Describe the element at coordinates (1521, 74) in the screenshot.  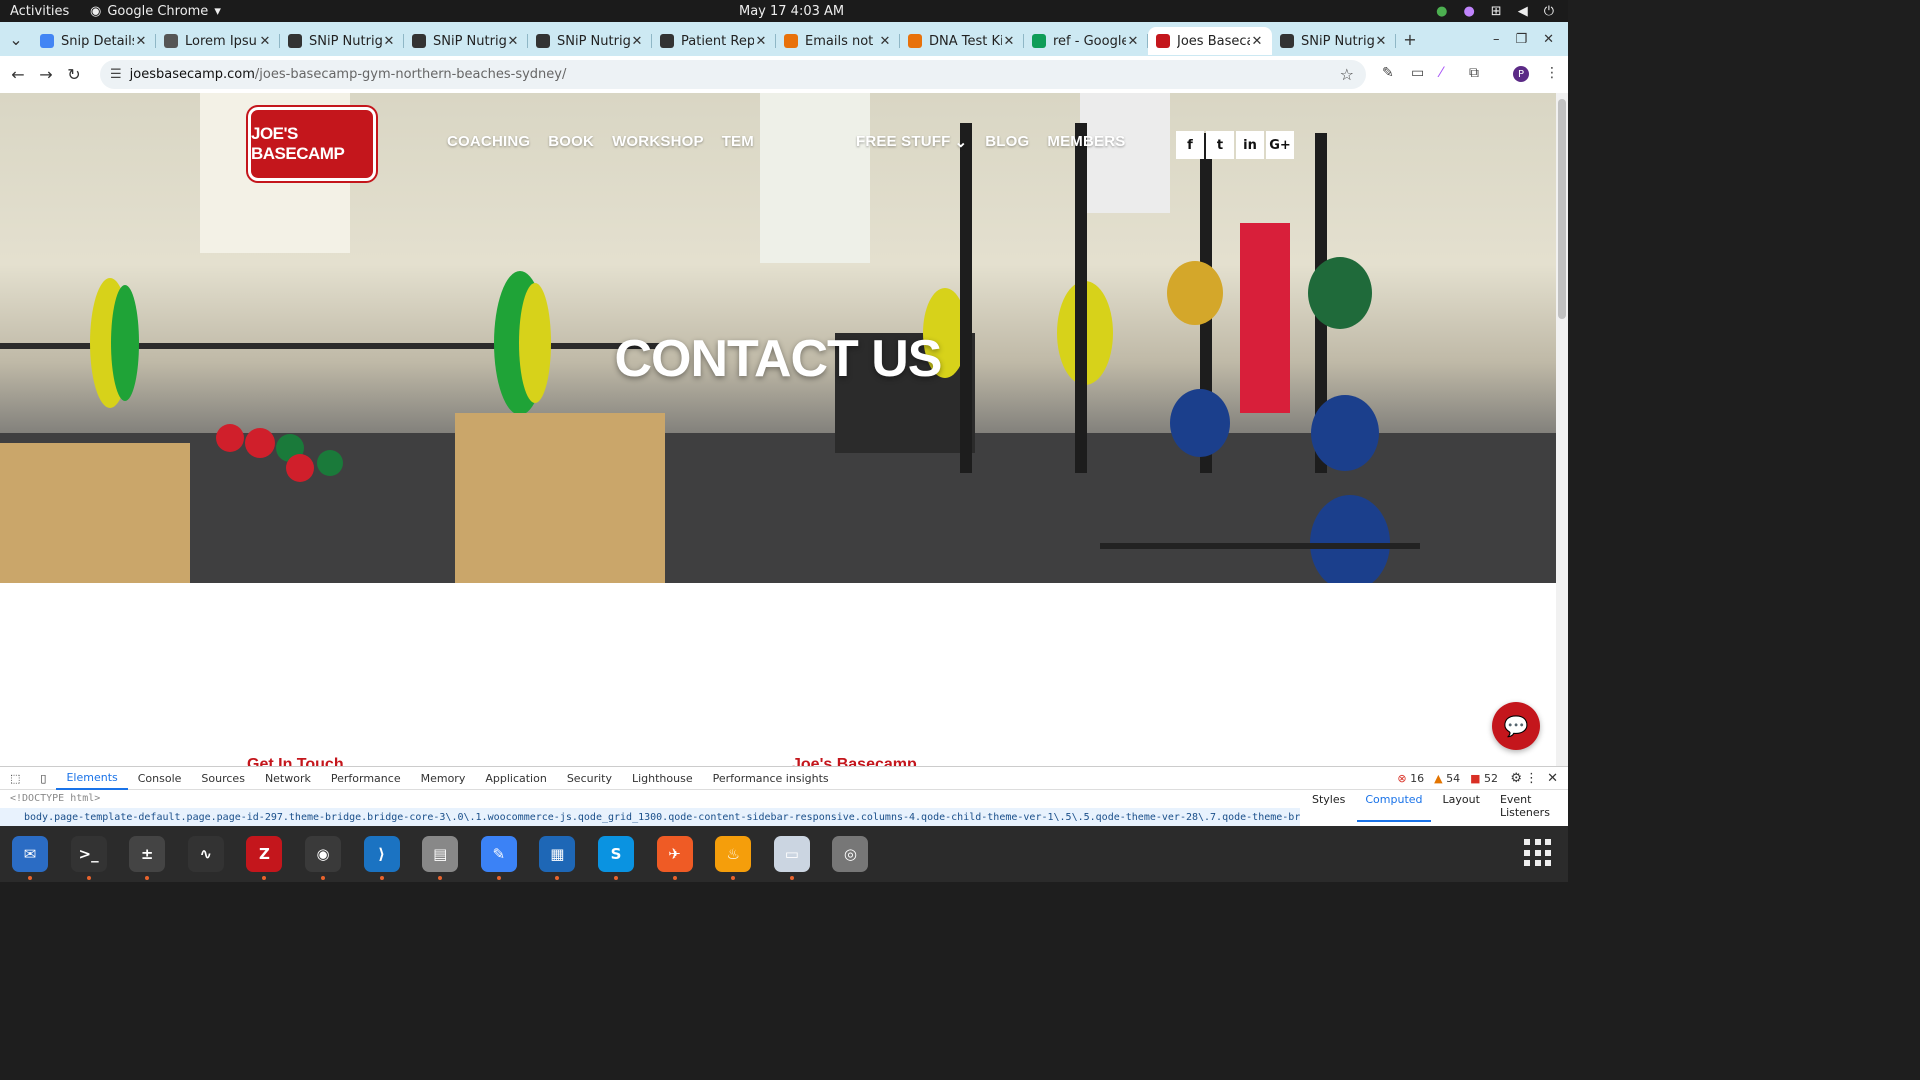
I see `profile-avatar: P` at that location.